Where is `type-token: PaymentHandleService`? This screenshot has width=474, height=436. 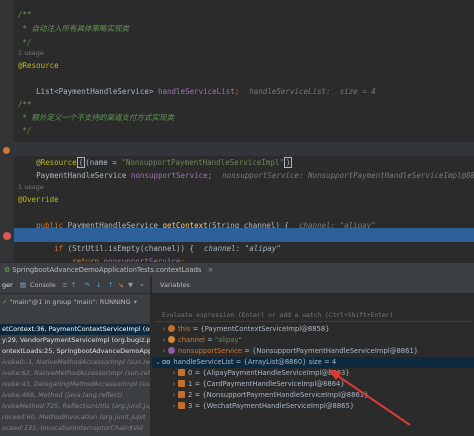
type-token: PaymentHandleService is located at coordinates (83, 175).